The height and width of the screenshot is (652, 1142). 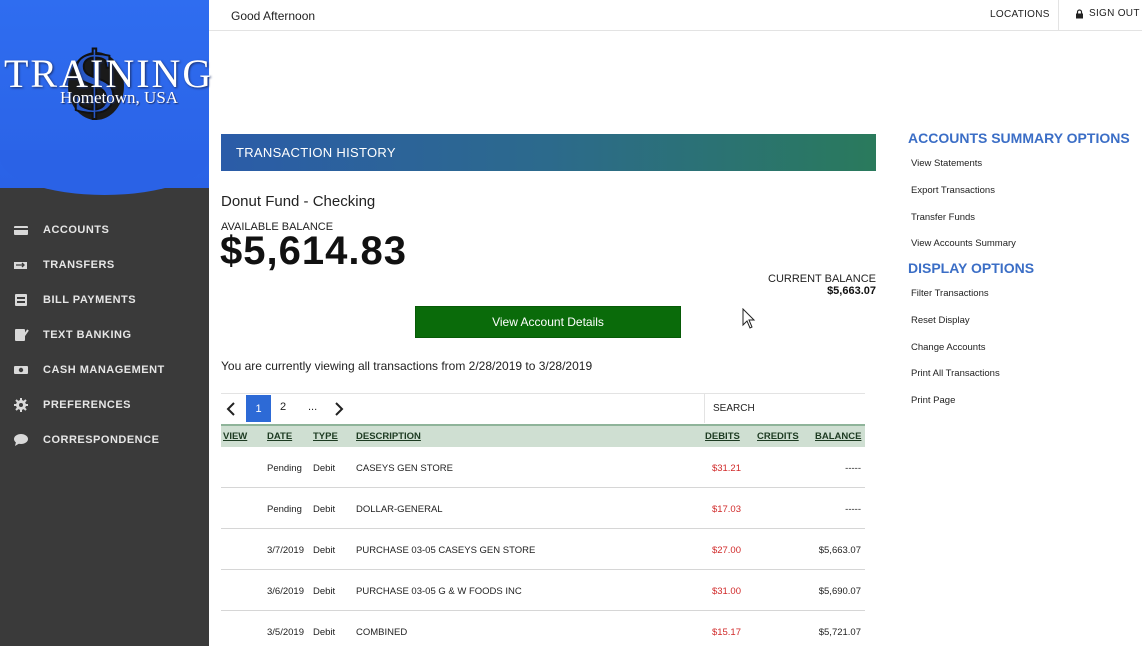 I want to click on transfer-funds-link: Transfer Funds, so click(x=943, y=217).